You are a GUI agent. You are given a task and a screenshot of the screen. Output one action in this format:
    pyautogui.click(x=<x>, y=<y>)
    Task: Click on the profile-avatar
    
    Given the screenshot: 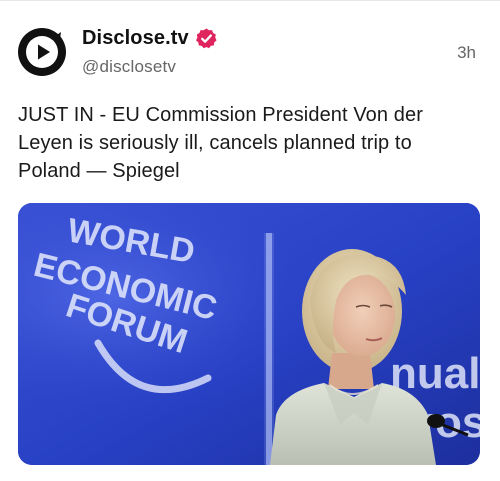 What is the action you would take?
    pyautogui.click(x=42, y=52)
    